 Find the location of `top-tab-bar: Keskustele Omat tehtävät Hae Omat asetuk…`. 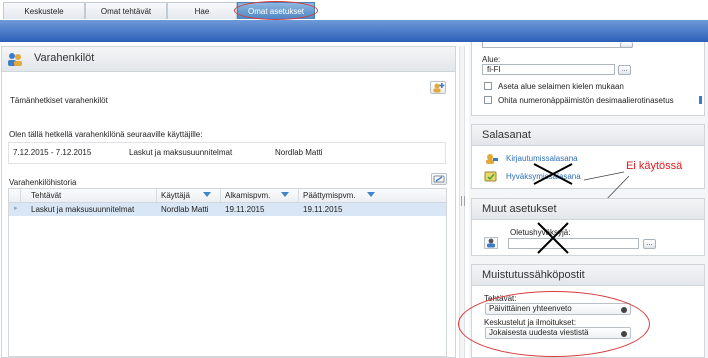

top-tab-bar: Keskustele Omat tehtävät Hae Omat asetuk… is located at coordinates (354, 10).